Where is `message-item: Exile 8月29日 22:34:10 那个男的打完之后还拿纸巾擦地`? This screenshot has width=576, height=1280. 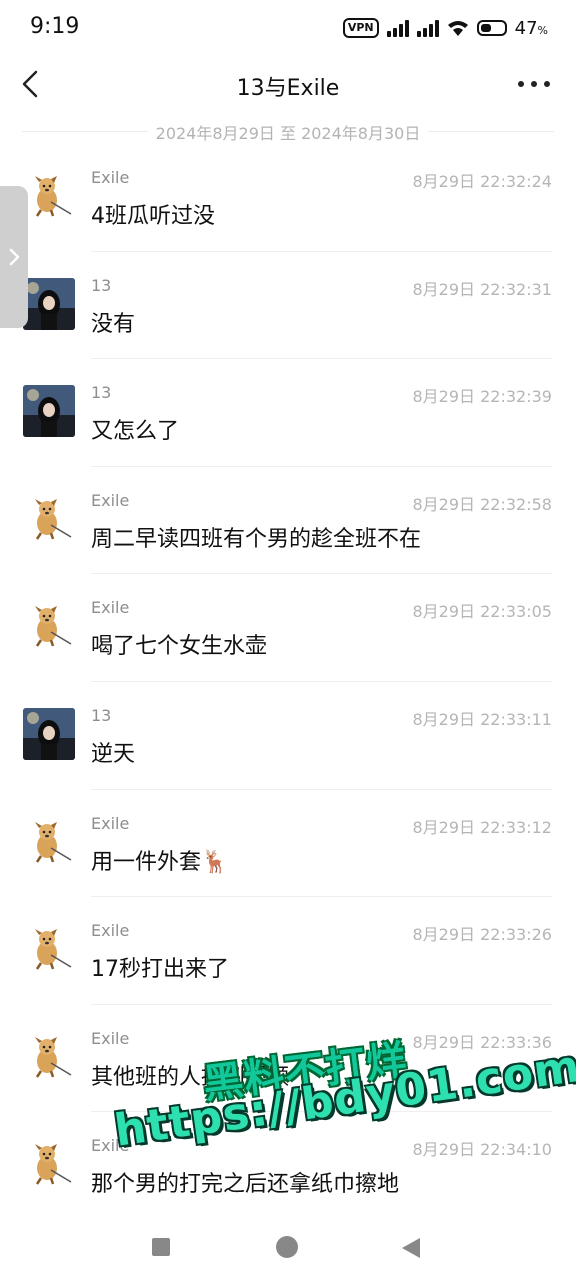 message-item: Exile 8月29日 22:34:10 那个男的打完之后还拿纸巾擦地 is located at coordinates (288, 1166).